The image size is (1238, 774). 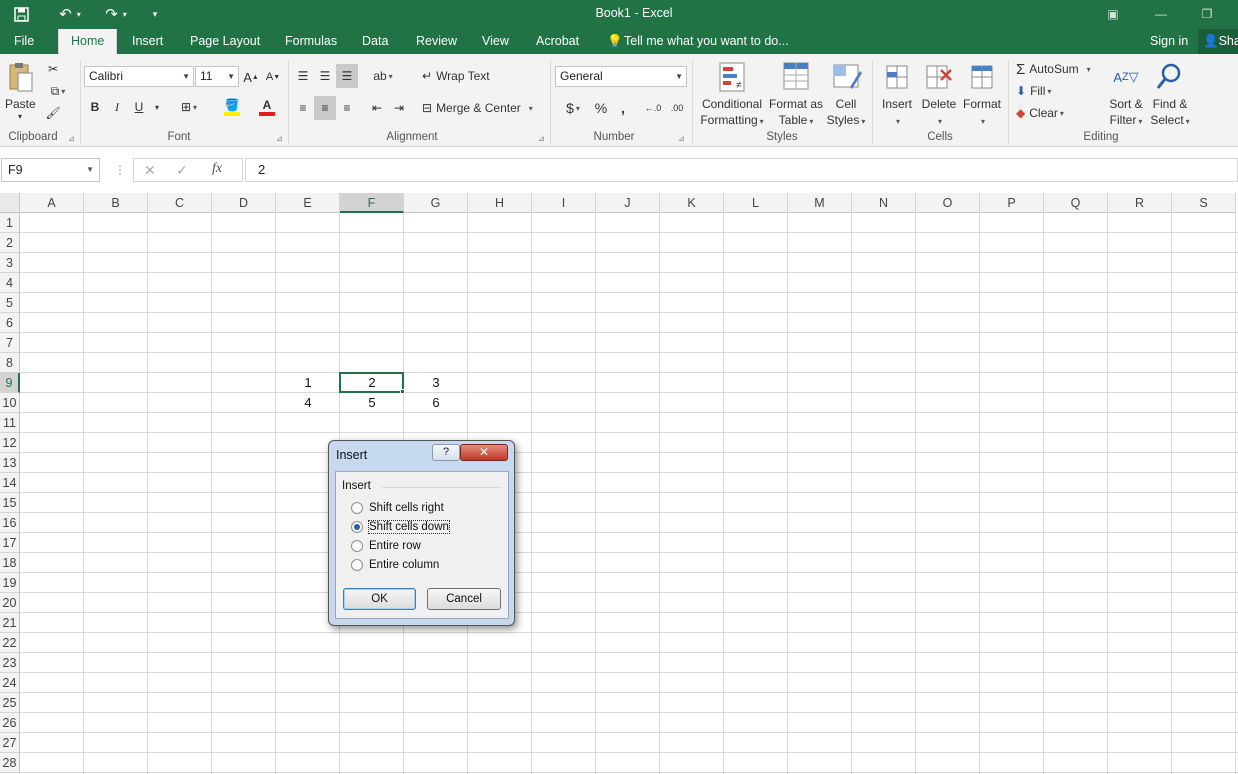 I want to click on cancel-entry-icon: ✕, so click(x=150, y=170).